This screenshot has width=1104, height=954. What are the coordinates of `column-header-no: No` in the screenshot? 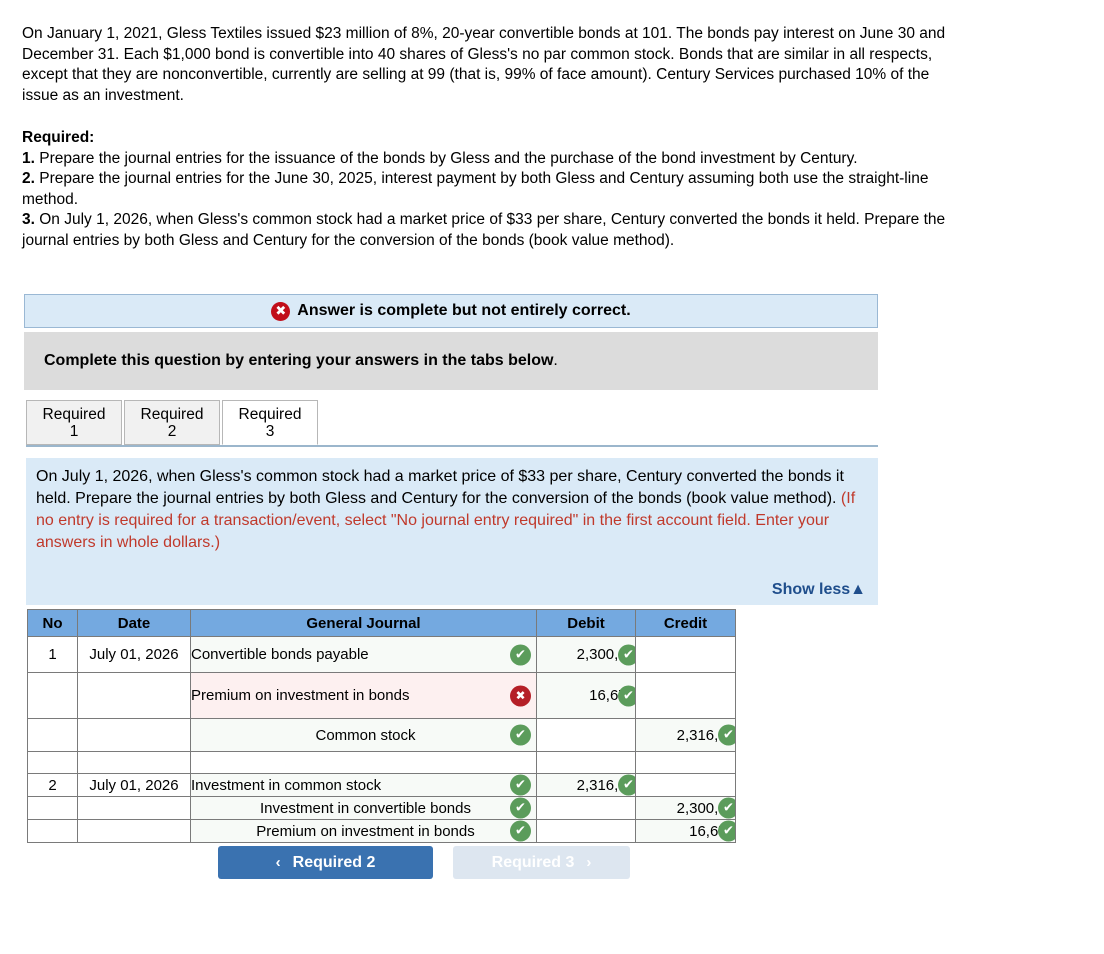 It's located at (52, 623).